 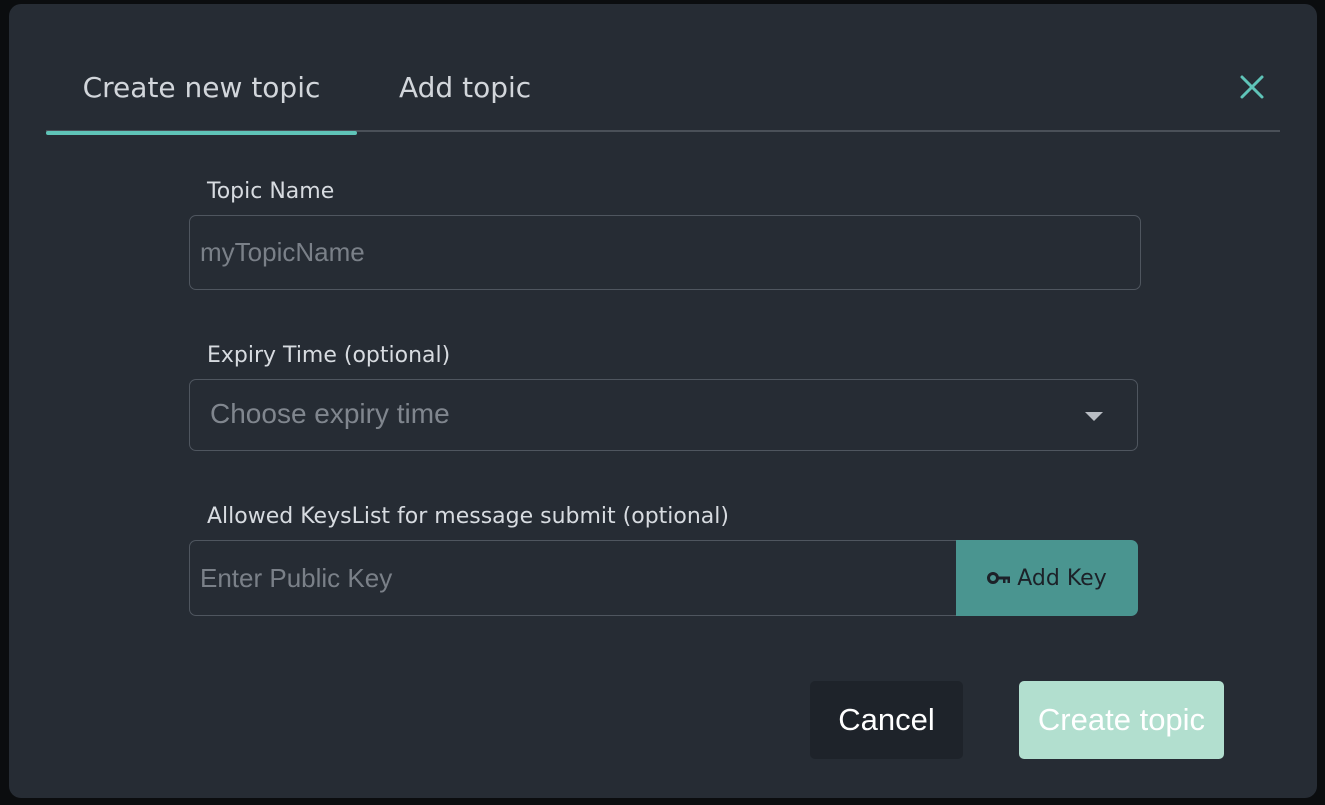 I want to click on tab-create-new-topic: Create new topic, so click(x=201, y=103).